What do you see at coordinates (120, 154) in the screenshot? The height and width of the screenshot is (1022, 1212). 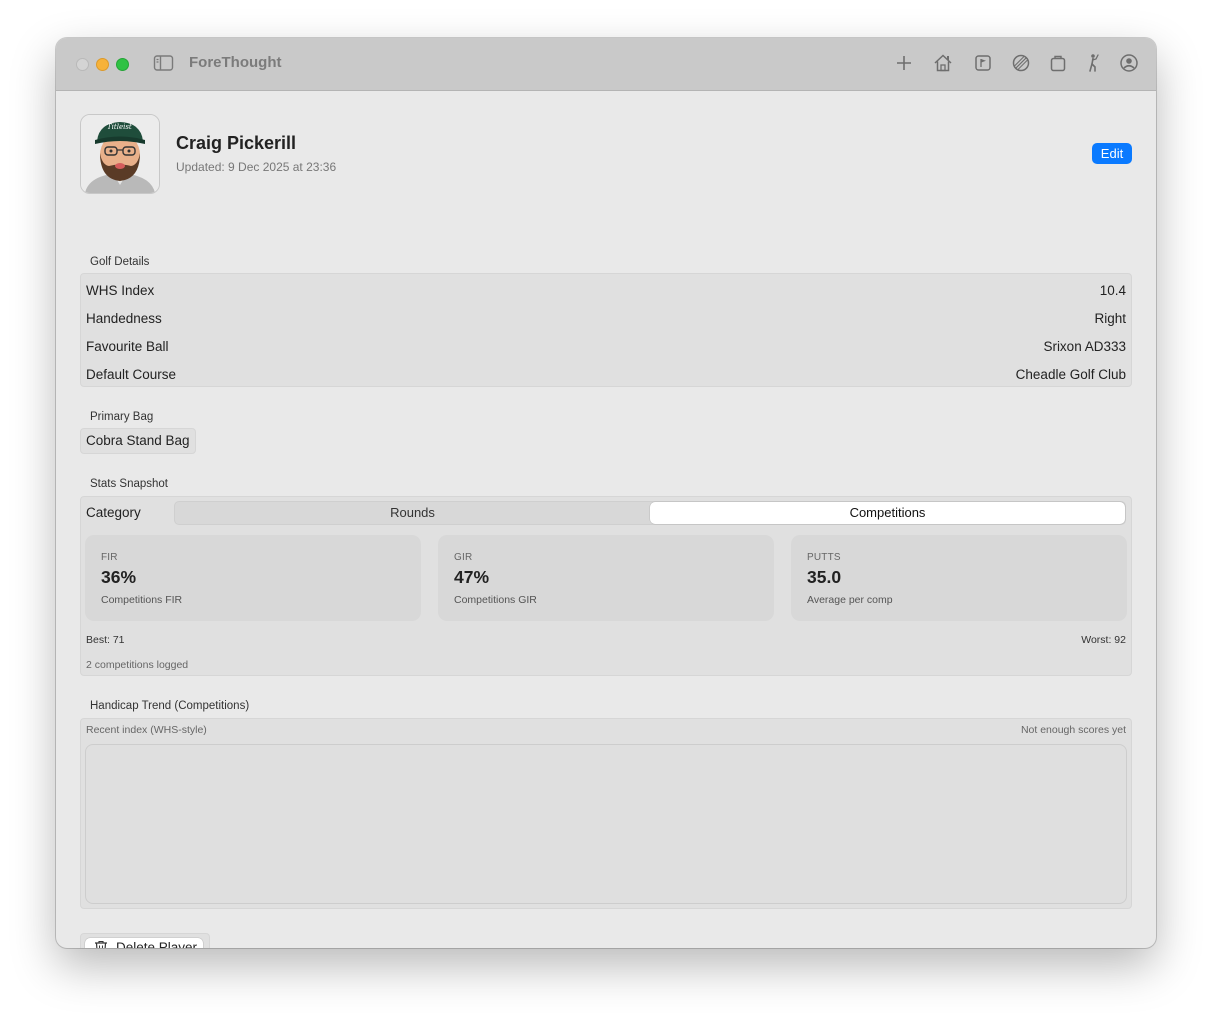 I see `avatar: Titleist` at bounding box center [120, 154].